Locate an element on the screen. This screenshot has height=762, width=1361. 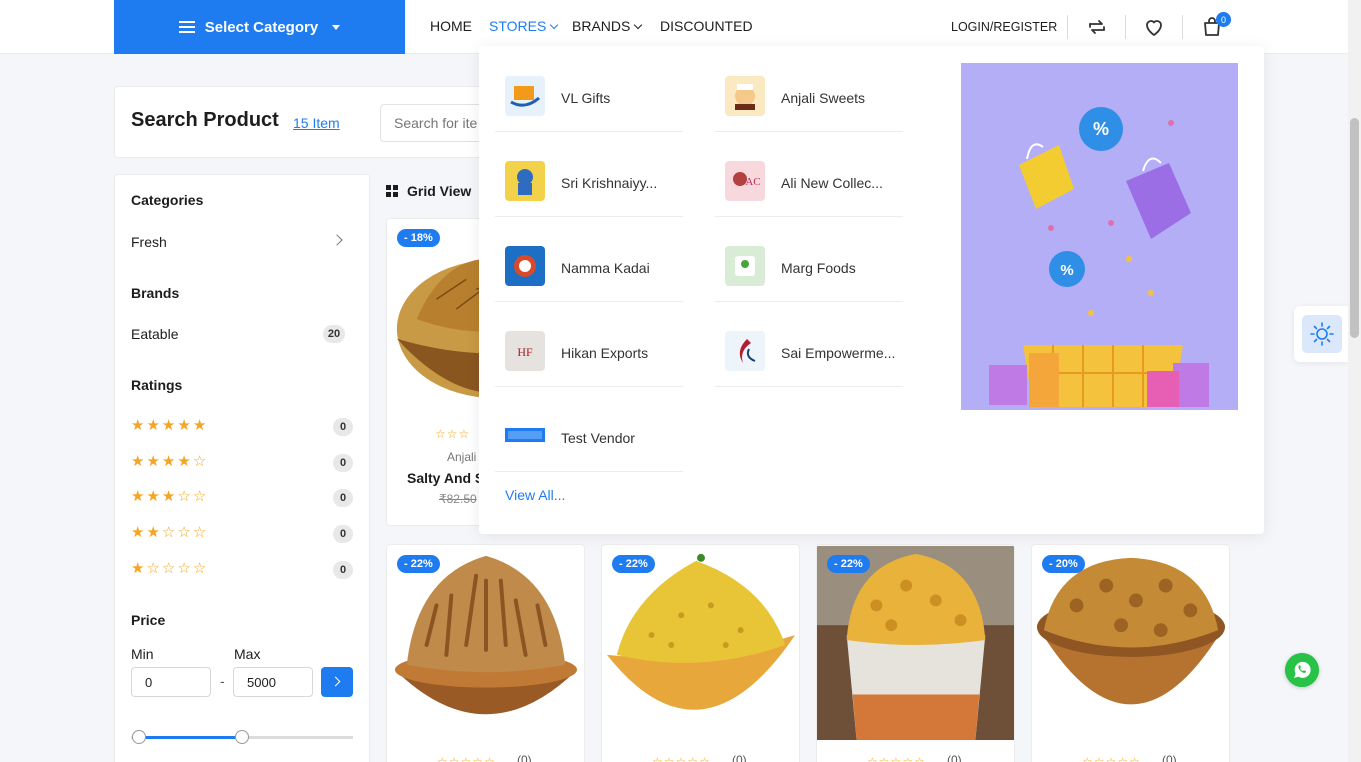
store-logo: HF is located at coordinates (525, 351).